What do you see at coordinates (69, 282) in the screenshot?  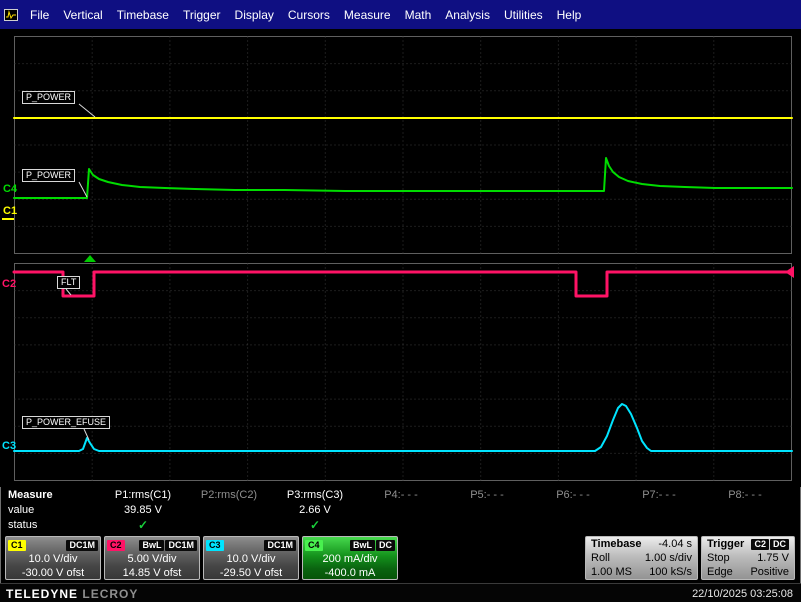 I see `c2-trace-label: FLT` at bounding box center [69, 282].